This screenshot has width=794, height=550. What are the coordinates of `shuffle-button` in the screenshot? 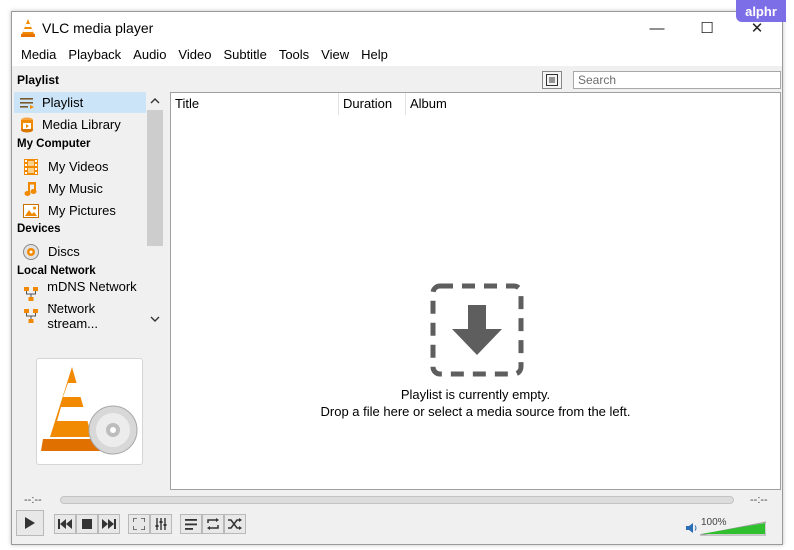 It's located at (235, 524).